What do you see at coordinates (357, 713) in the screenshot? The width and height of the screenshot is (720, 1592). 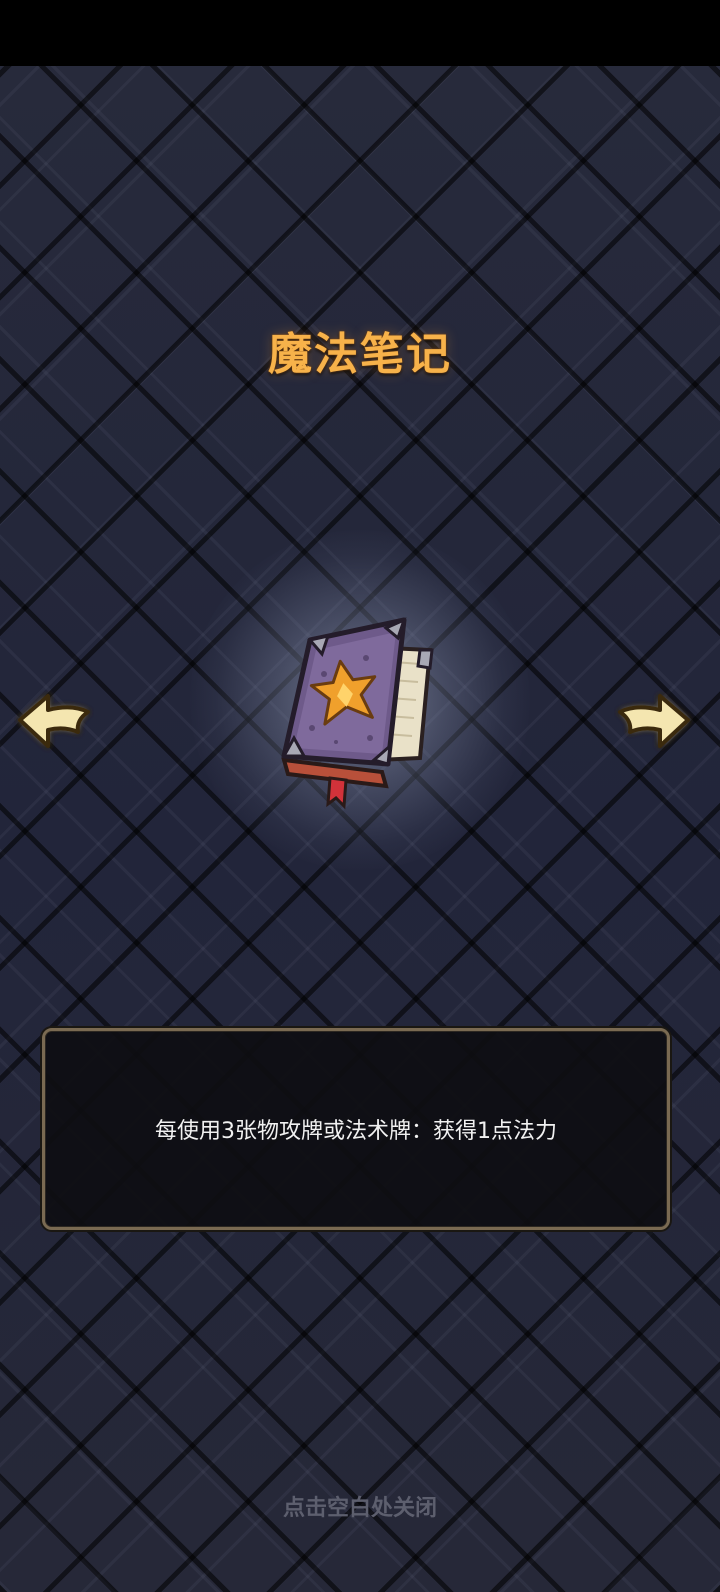 I see `spellbook-icon` at bounding box center [357, 713].